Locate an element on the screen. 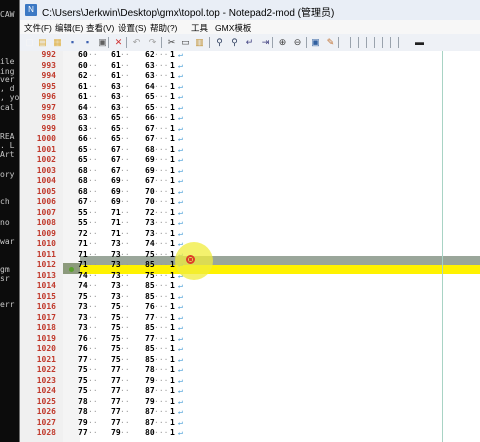  paste-icon: ▥ is located at coordinates (199, 42).